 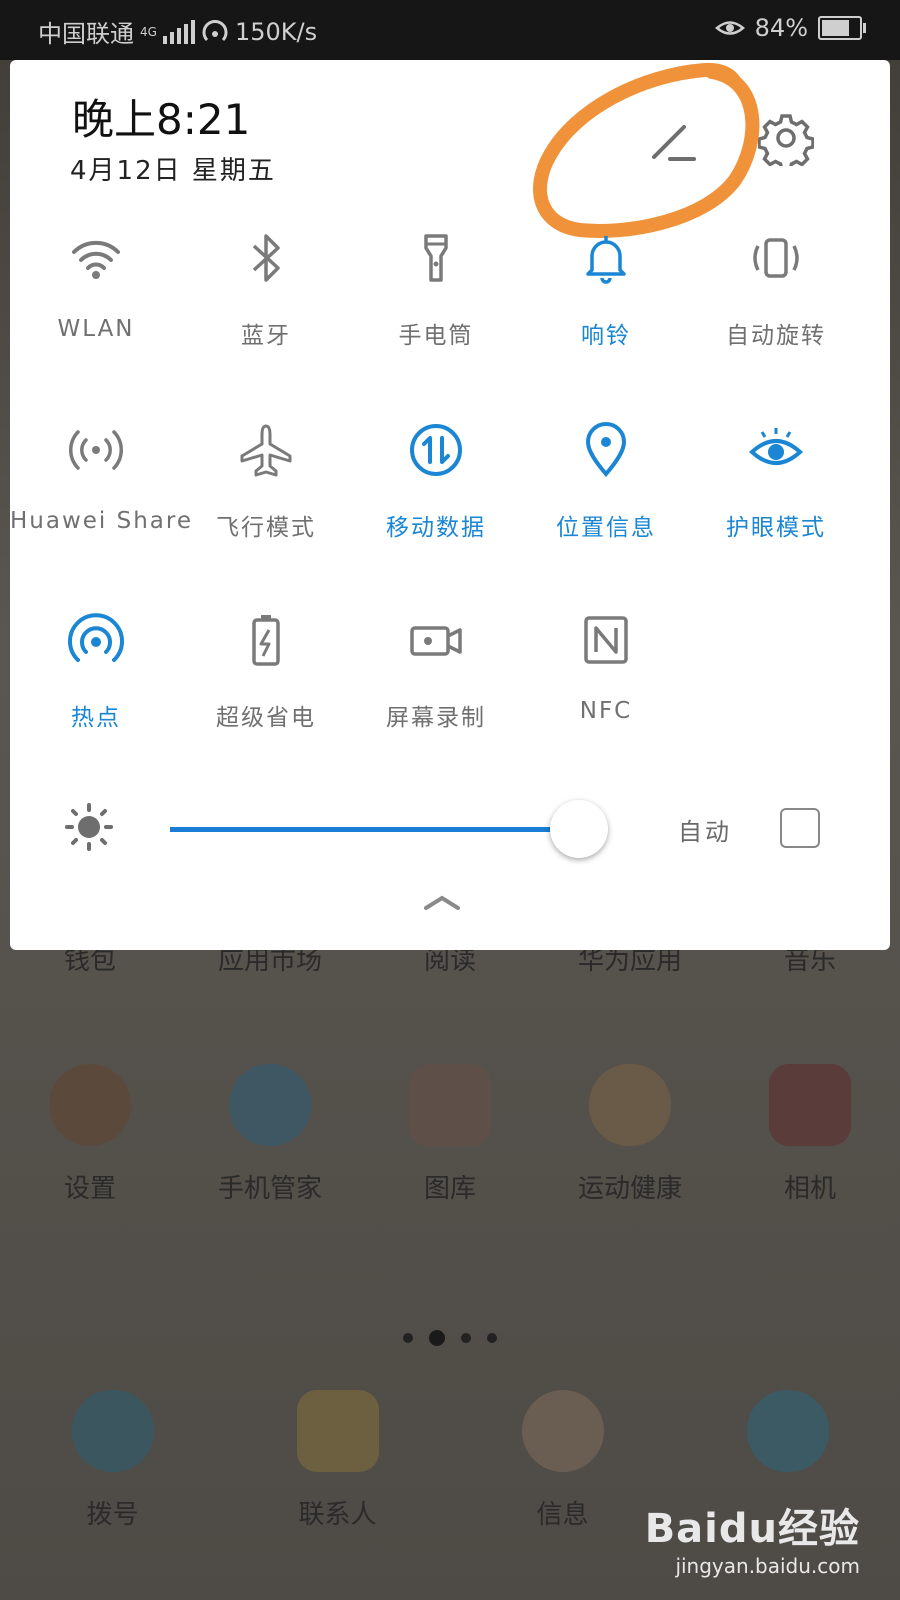 What do you see at coordinates (102, 477) in the screenshot?
I see `tile-share: Huawei Share` at bounding box center [102, 477].